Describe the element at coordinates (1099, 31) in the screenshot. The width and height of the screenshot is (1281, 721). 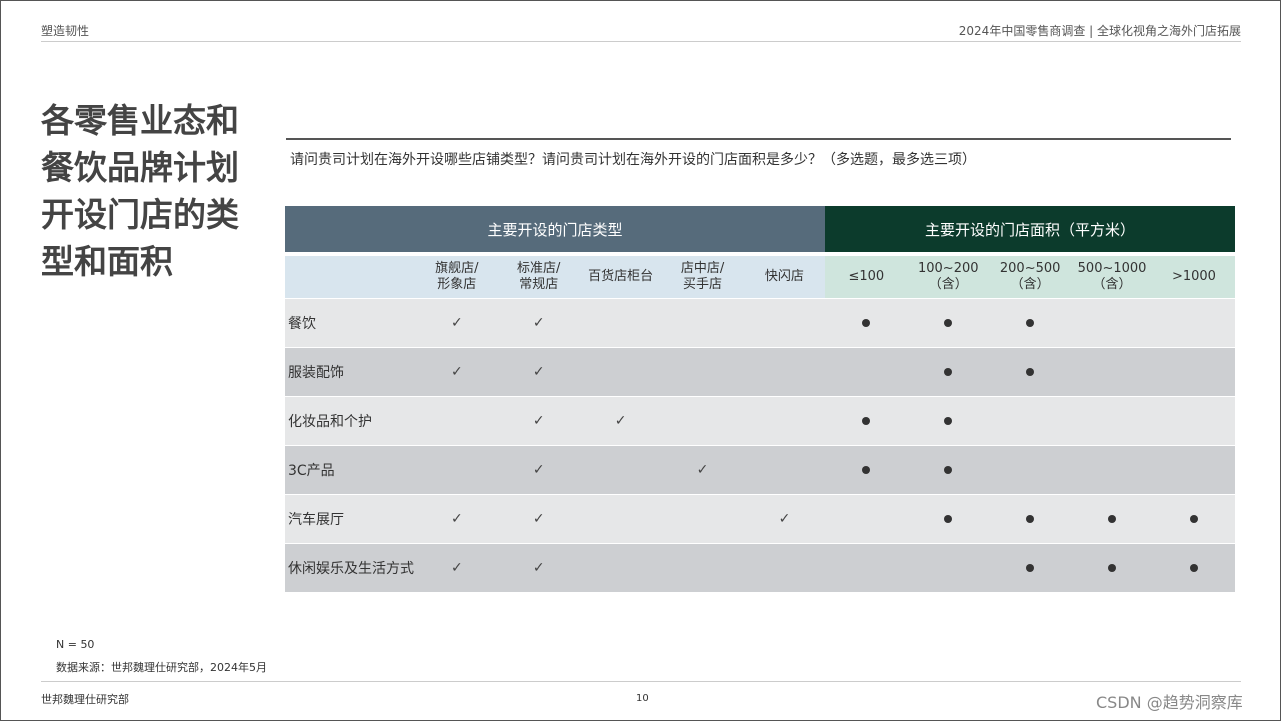
I see `header-report-title: 2024年中国零售商调查 | 全球化视角之海外门店拓展` at that location.